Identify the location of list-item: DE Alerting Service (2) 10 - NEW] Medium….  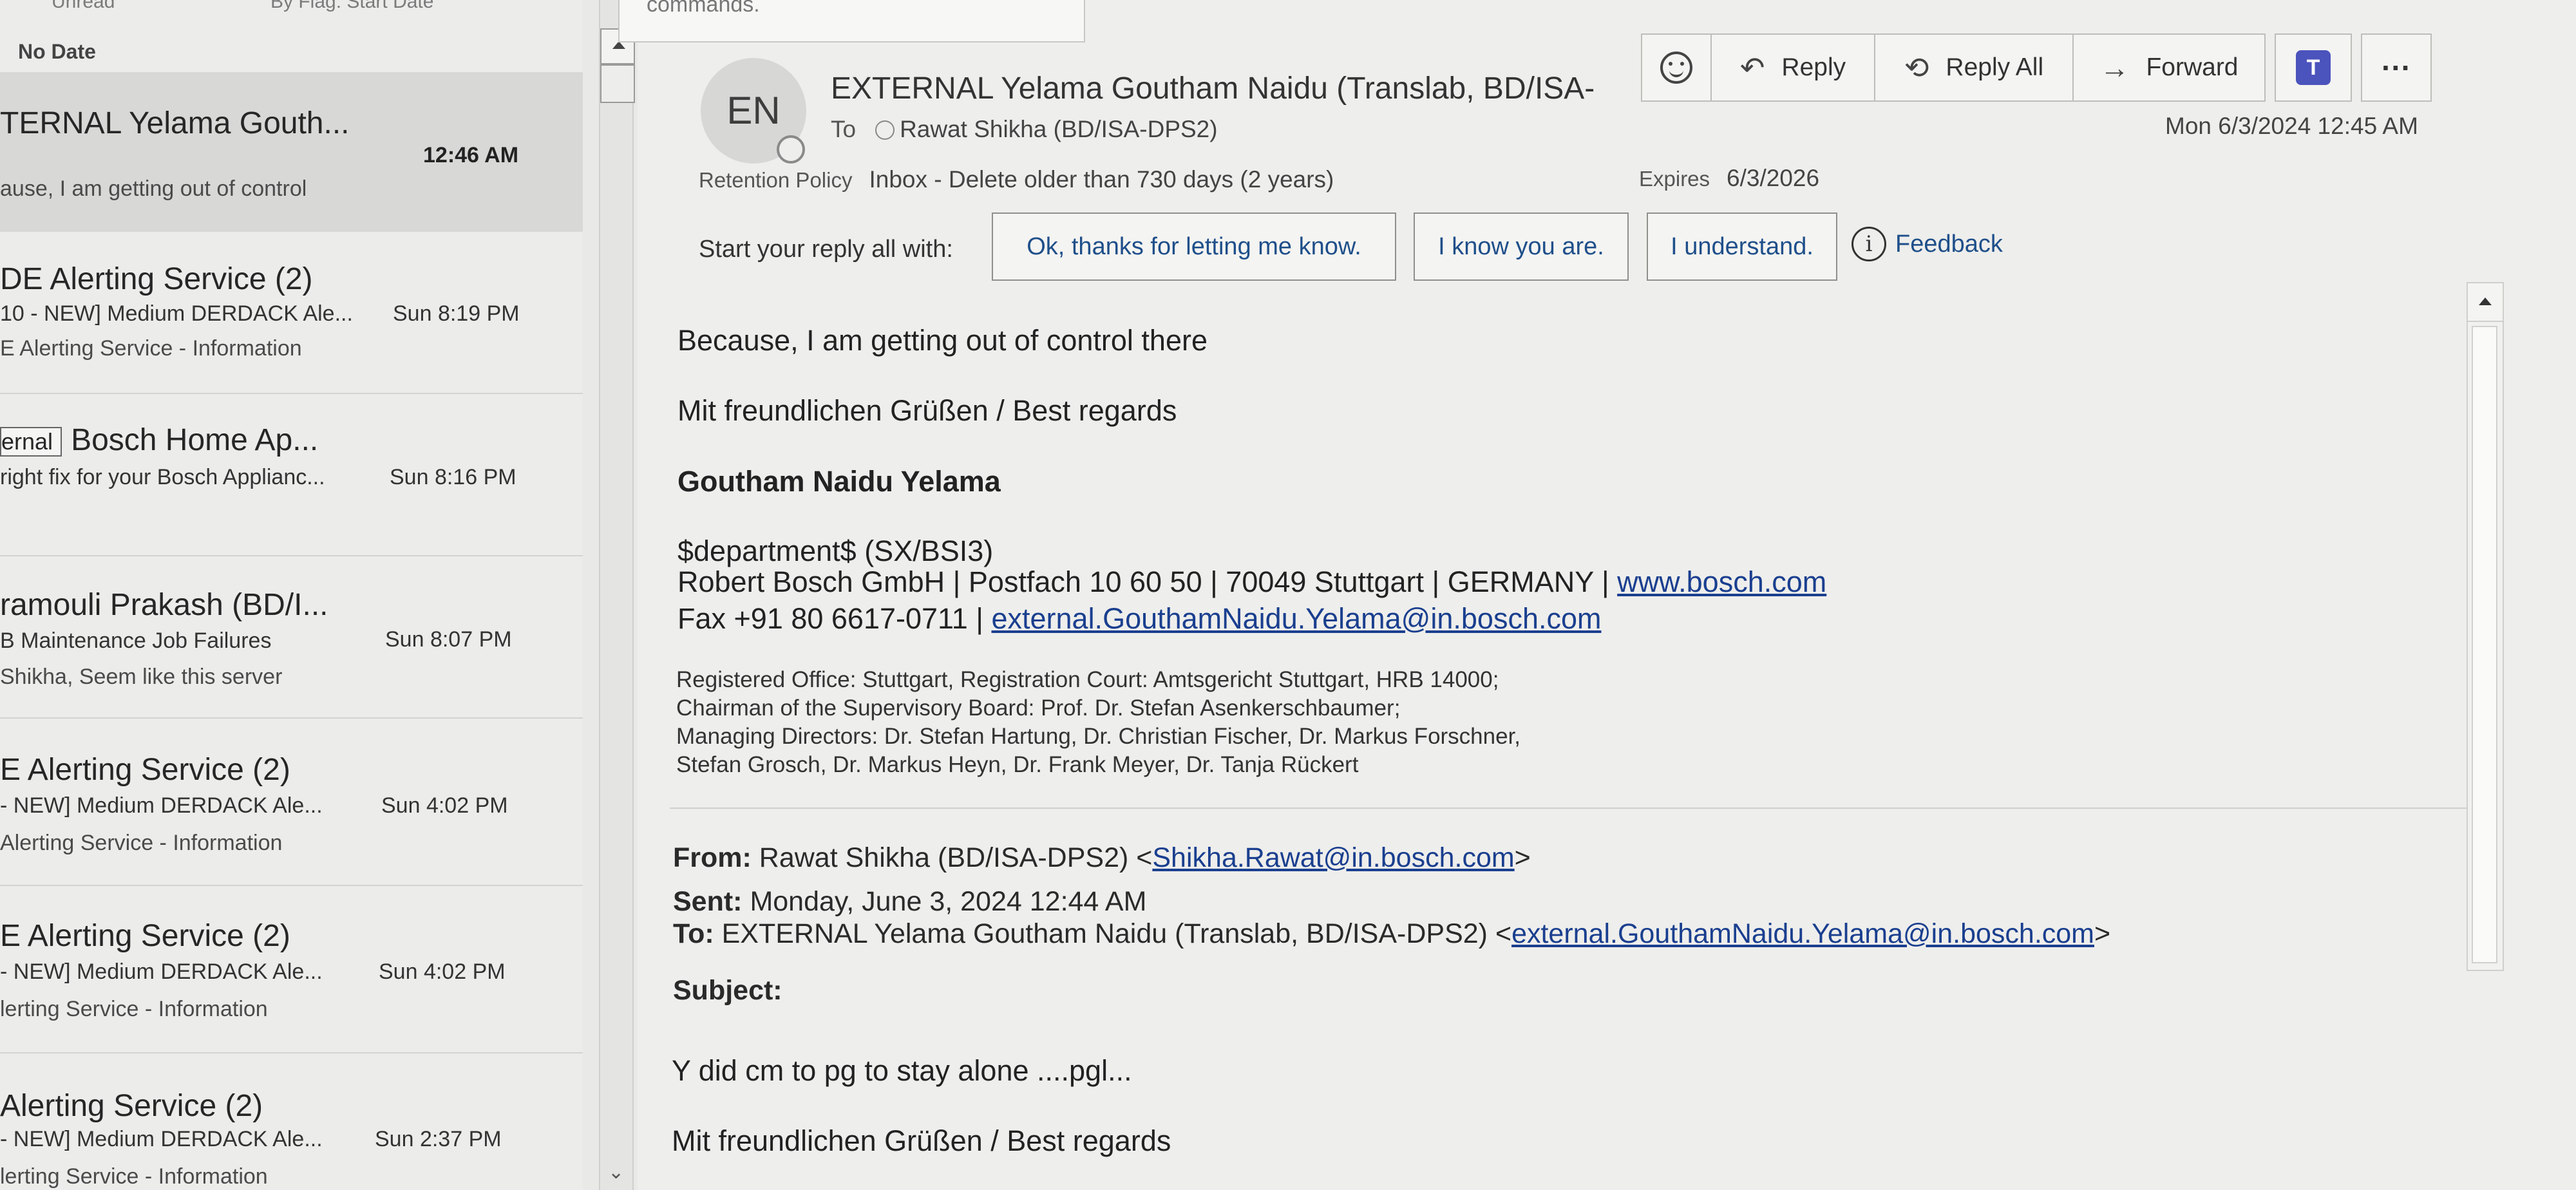
(291, 313).